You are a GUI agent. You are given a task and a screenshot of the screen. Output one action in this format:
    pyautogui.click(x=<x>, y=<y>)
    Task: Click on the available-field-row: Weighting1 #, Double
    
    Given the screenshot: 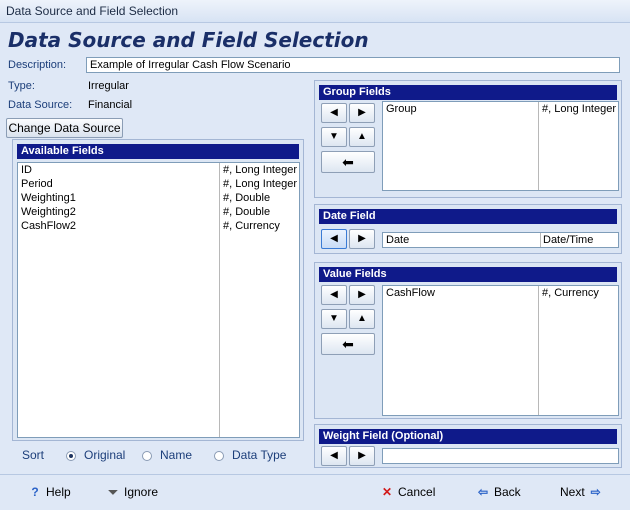 What is the action you would take?
    pyautogui.click(x=158, y=198)
    